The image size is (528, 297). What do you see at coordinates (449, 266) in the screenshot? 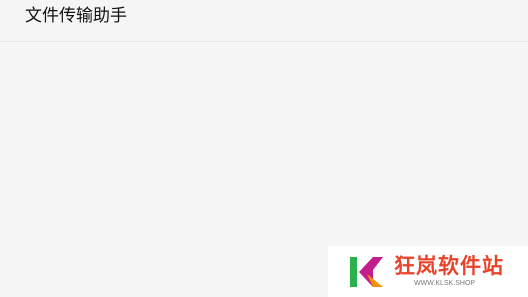
I see `watermark-brand-text: 狂岚软件站` at bounding box center [449, 266].